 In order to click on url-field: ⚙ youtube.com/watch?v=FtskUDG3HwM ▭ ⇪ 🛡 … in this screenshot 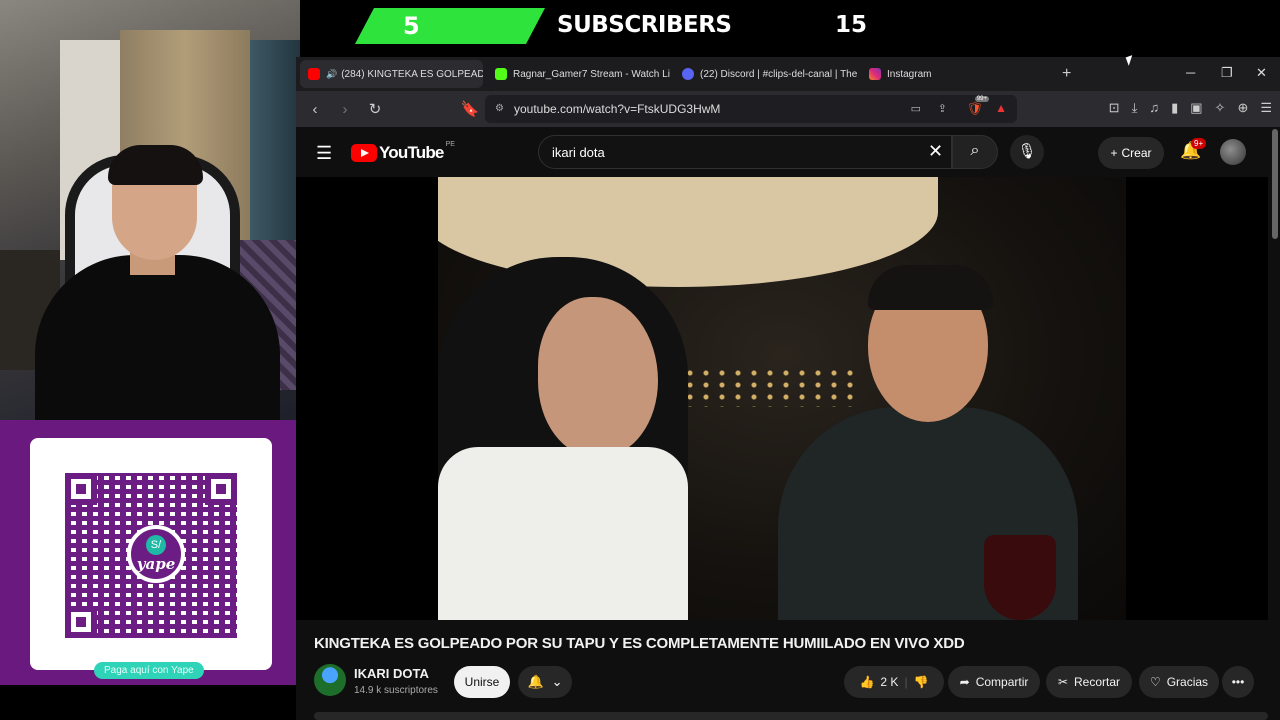, I will do `click(751, 109)`.